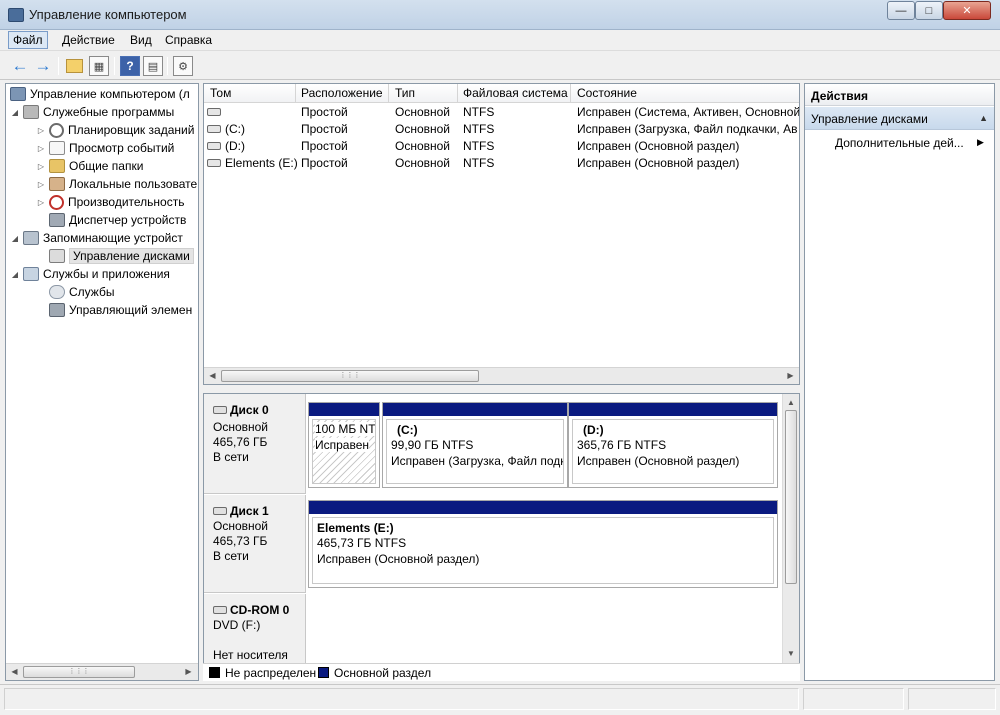 The width and height of the screenshot is (1000, 715). I want to click on column-header-volume: Том, so click(220, 93).